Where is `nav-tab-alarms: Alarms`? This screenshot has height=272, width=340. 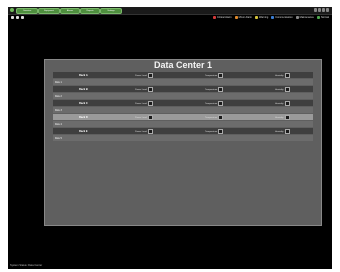
nav-tab-alarms: Alarms is located at coordinates (70, 11).